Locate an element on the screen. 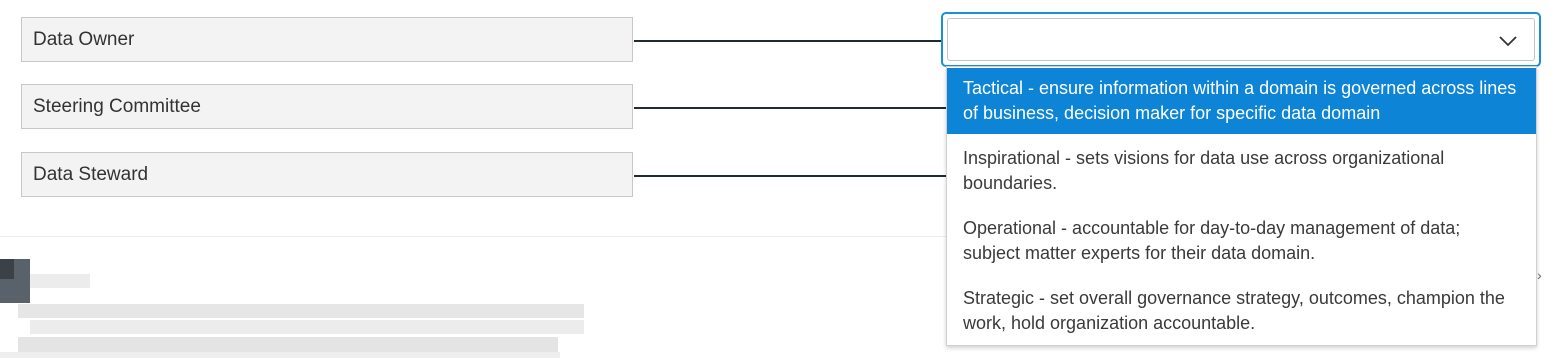 This screenshot has height=358, width=1561. answer-select is located at coordinates (1241, 39).